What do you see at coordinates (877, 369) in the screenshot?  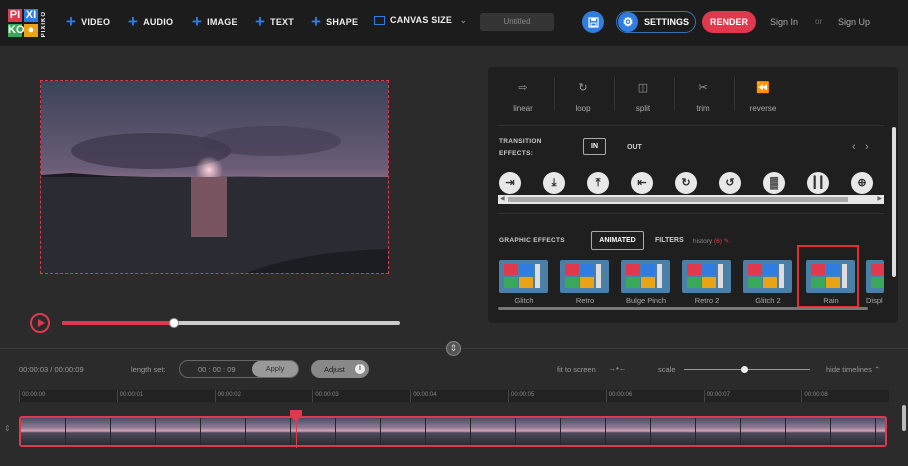 I see `chevron-up-icon: ⌃` at bounding box center [877, 369].